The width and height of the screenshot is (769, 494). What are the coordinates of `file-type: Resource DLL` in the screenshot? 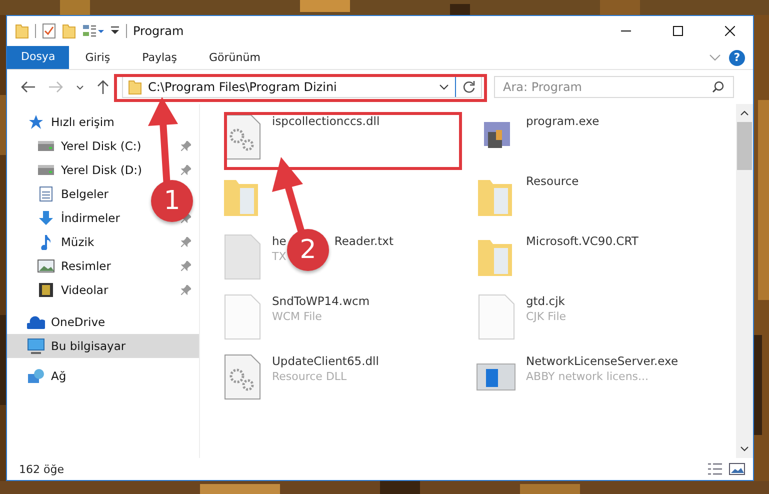 It's located at (310, 376).